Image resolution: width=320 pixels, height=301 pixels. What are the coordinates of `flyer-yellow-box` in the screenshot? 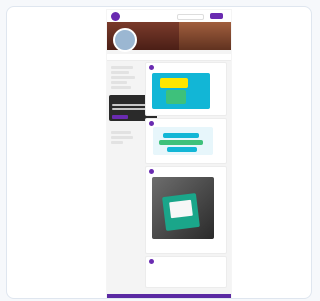 It's located at (174, 83).